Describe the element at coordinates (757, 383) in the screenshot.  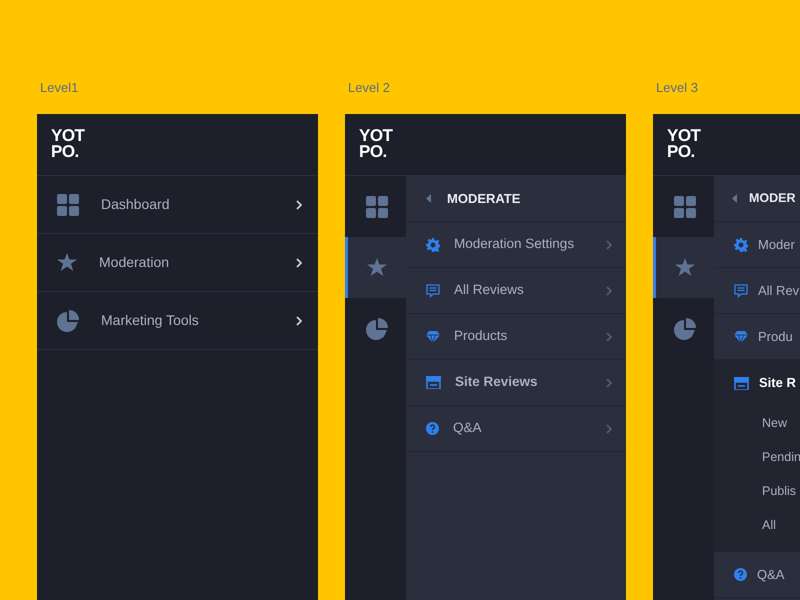
I see `submenu-item: Site R` at that location.